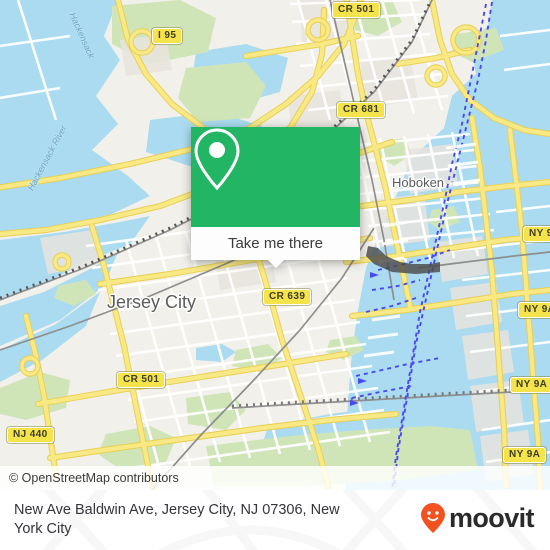  Describe the element at coordinates (356, 10) in the screenshot. I see `shield-cr-501-north: CR 501` at that location.